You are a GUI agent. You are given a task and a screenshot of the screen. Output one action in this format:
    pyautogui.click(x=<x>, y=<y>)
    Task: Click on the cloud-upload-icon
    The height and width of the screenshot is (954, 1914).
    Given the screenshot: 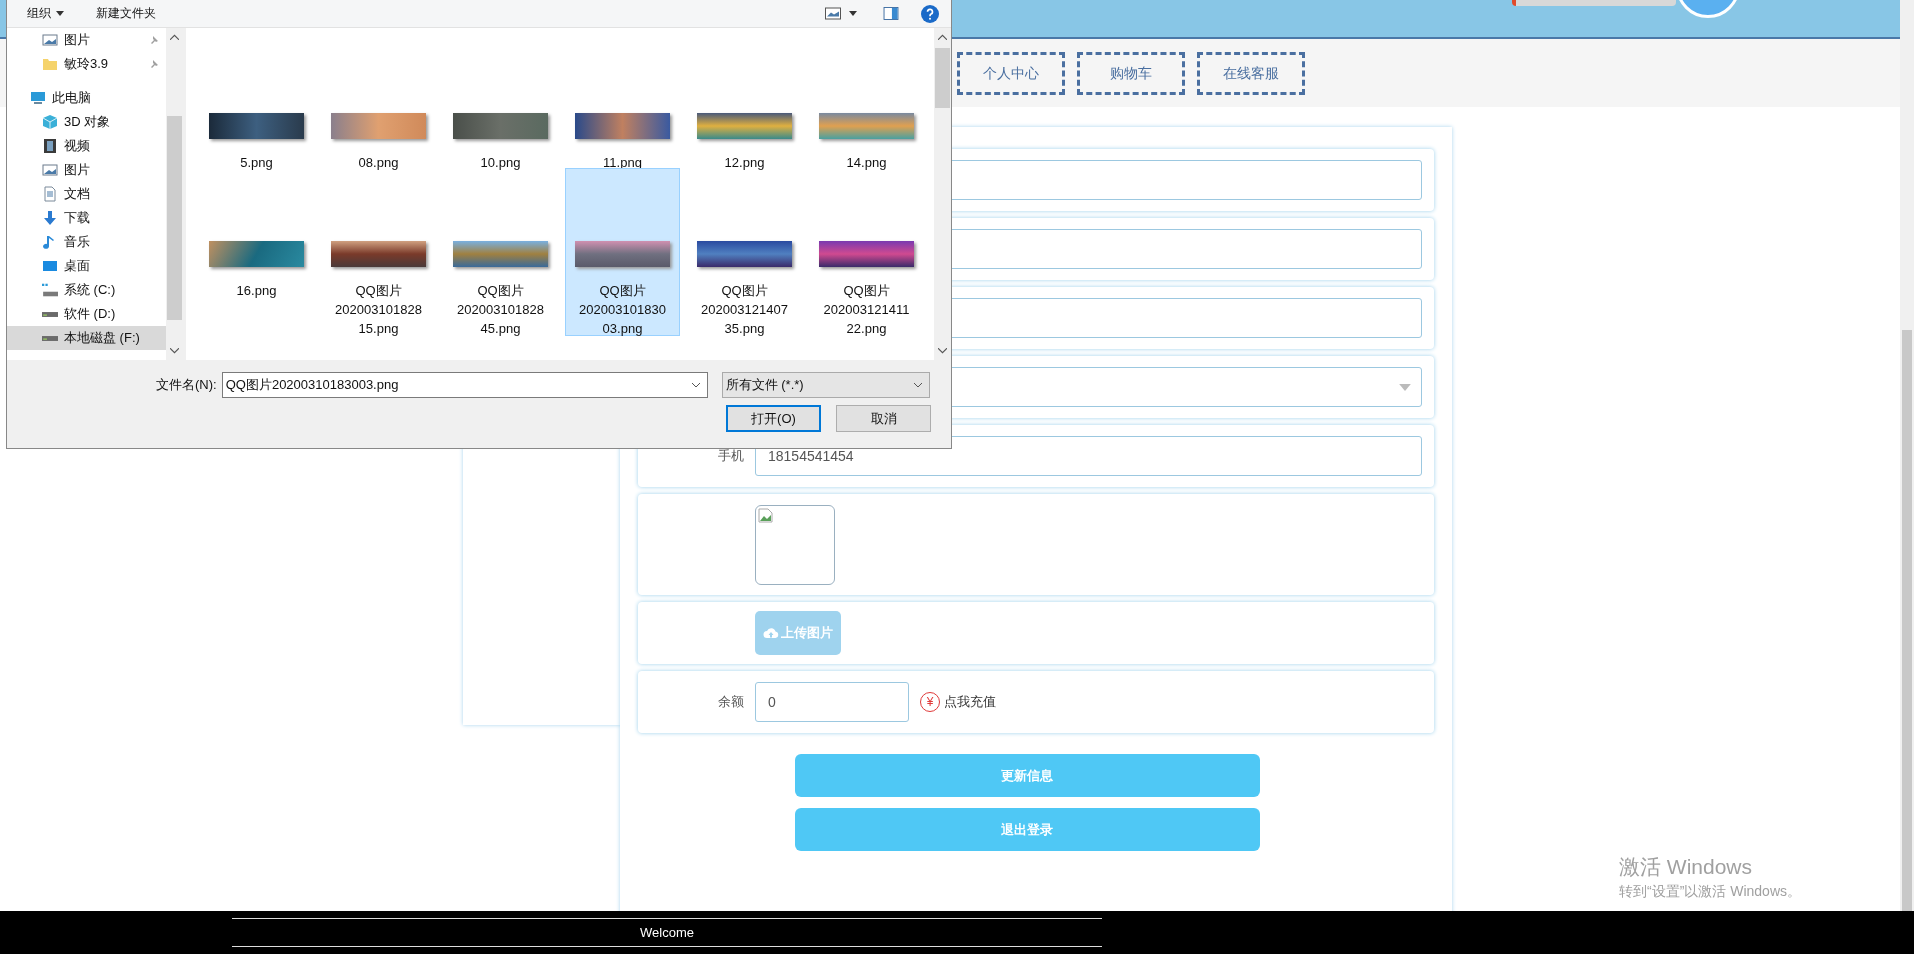 What is the action you would take?
    pyautogui.click(x=771, y=633)
    